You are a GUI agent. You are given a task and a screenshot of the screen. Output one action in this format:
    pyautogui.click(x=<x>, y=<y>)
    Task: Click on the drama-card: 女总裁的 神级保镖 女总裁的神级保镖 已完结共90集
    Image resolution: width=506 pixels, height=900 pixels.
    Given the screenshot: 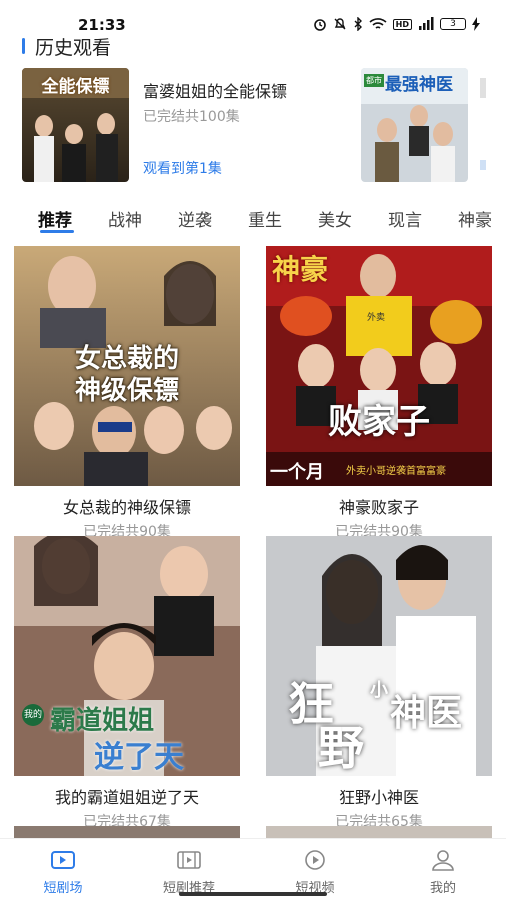 What is the action you would take?
    pyautogui.click(x=127, y=393)
    